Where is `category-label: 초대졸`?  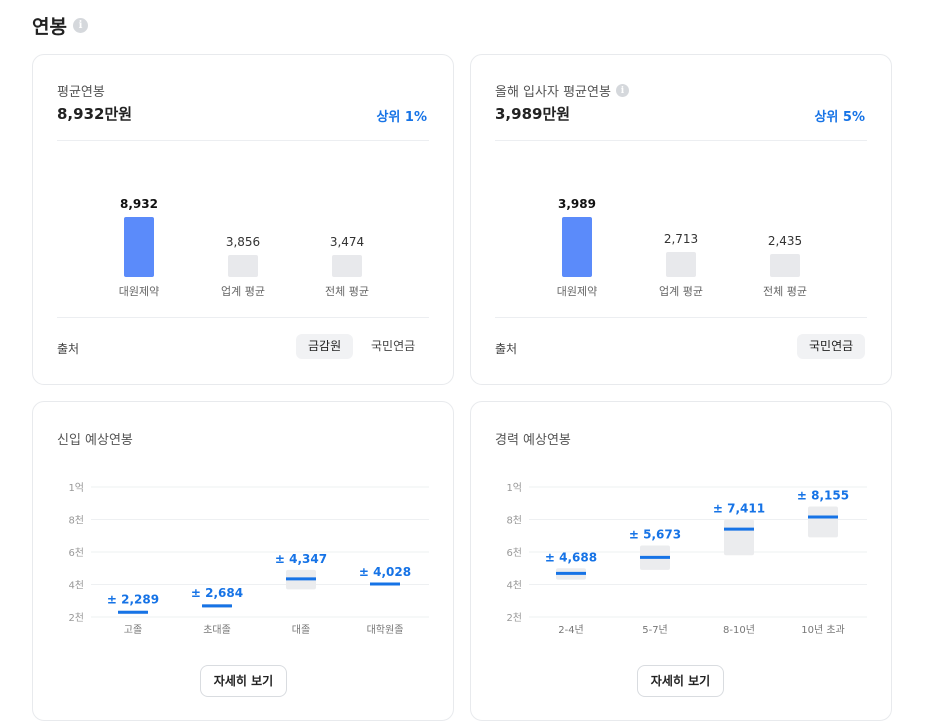 category-label: 초대졸 is located at coordinates (217, 630).